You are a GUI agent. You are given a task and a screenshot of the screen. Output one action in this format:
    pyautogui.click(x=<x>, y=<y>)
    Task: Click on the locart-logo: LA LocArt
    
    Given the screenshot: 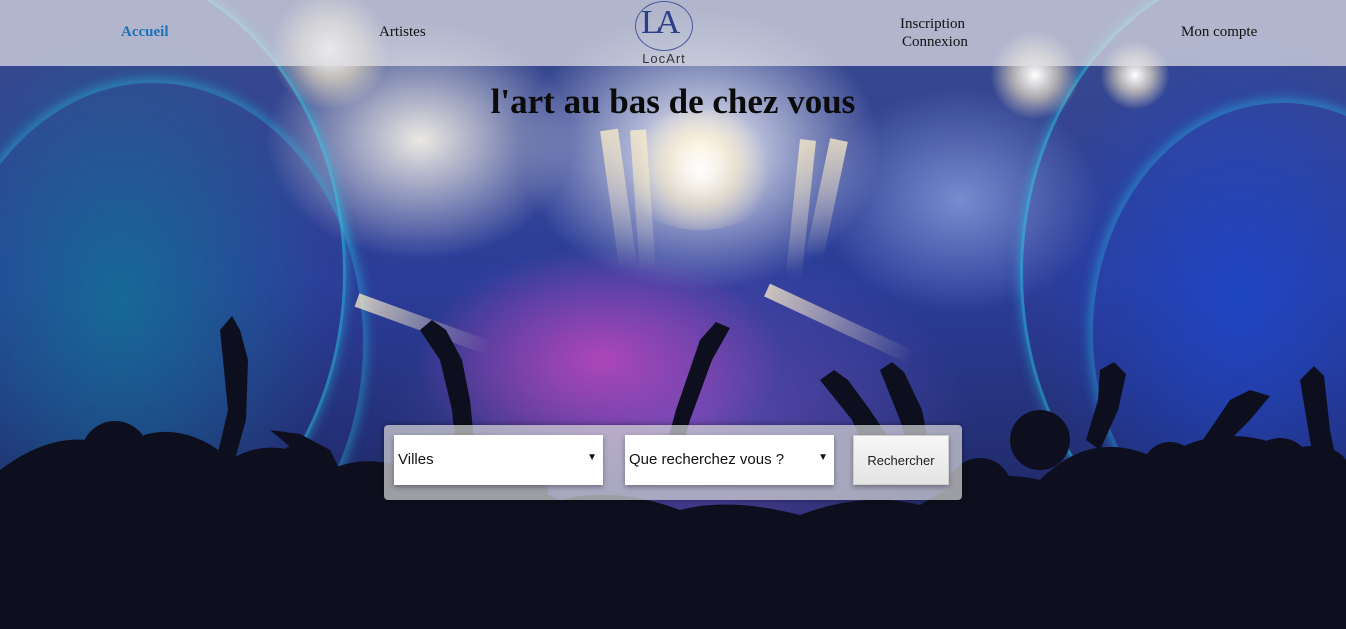 What is the action you would take?
    pyautogui.click(x=664, y=33)
    